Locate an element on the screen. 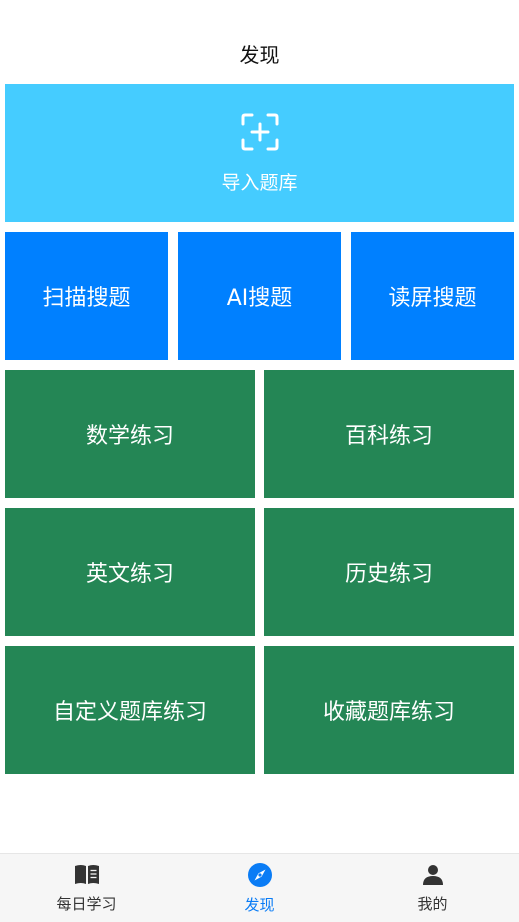 The width and height of the screenshot is (519, 922). nav-label-me: 我的 is located at coordinates (432, 904).